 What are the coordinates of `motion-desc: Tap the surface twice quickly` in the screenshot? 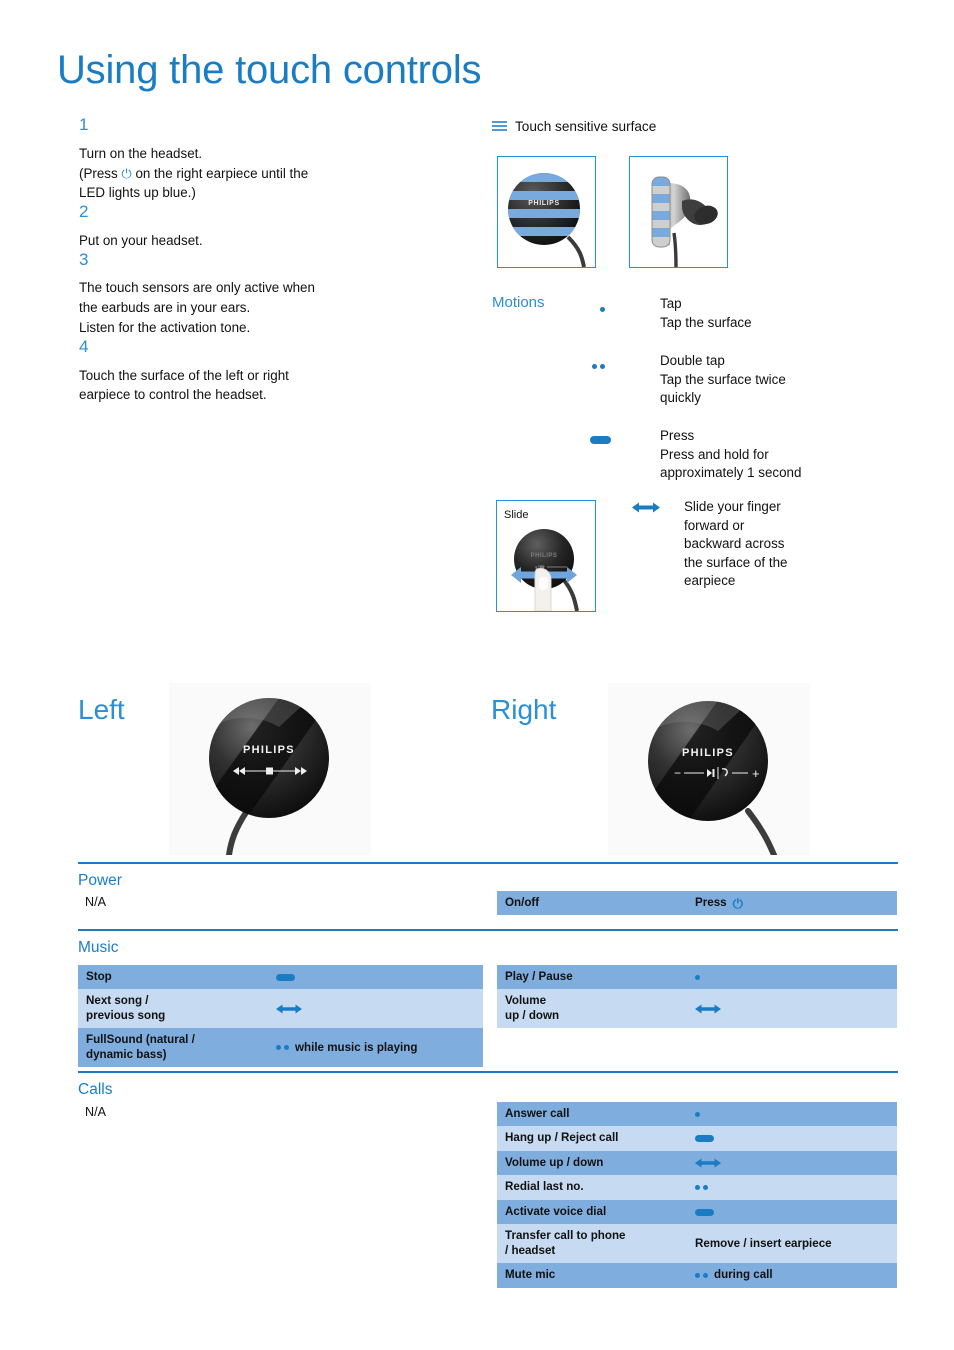 It's located at (723, 388).